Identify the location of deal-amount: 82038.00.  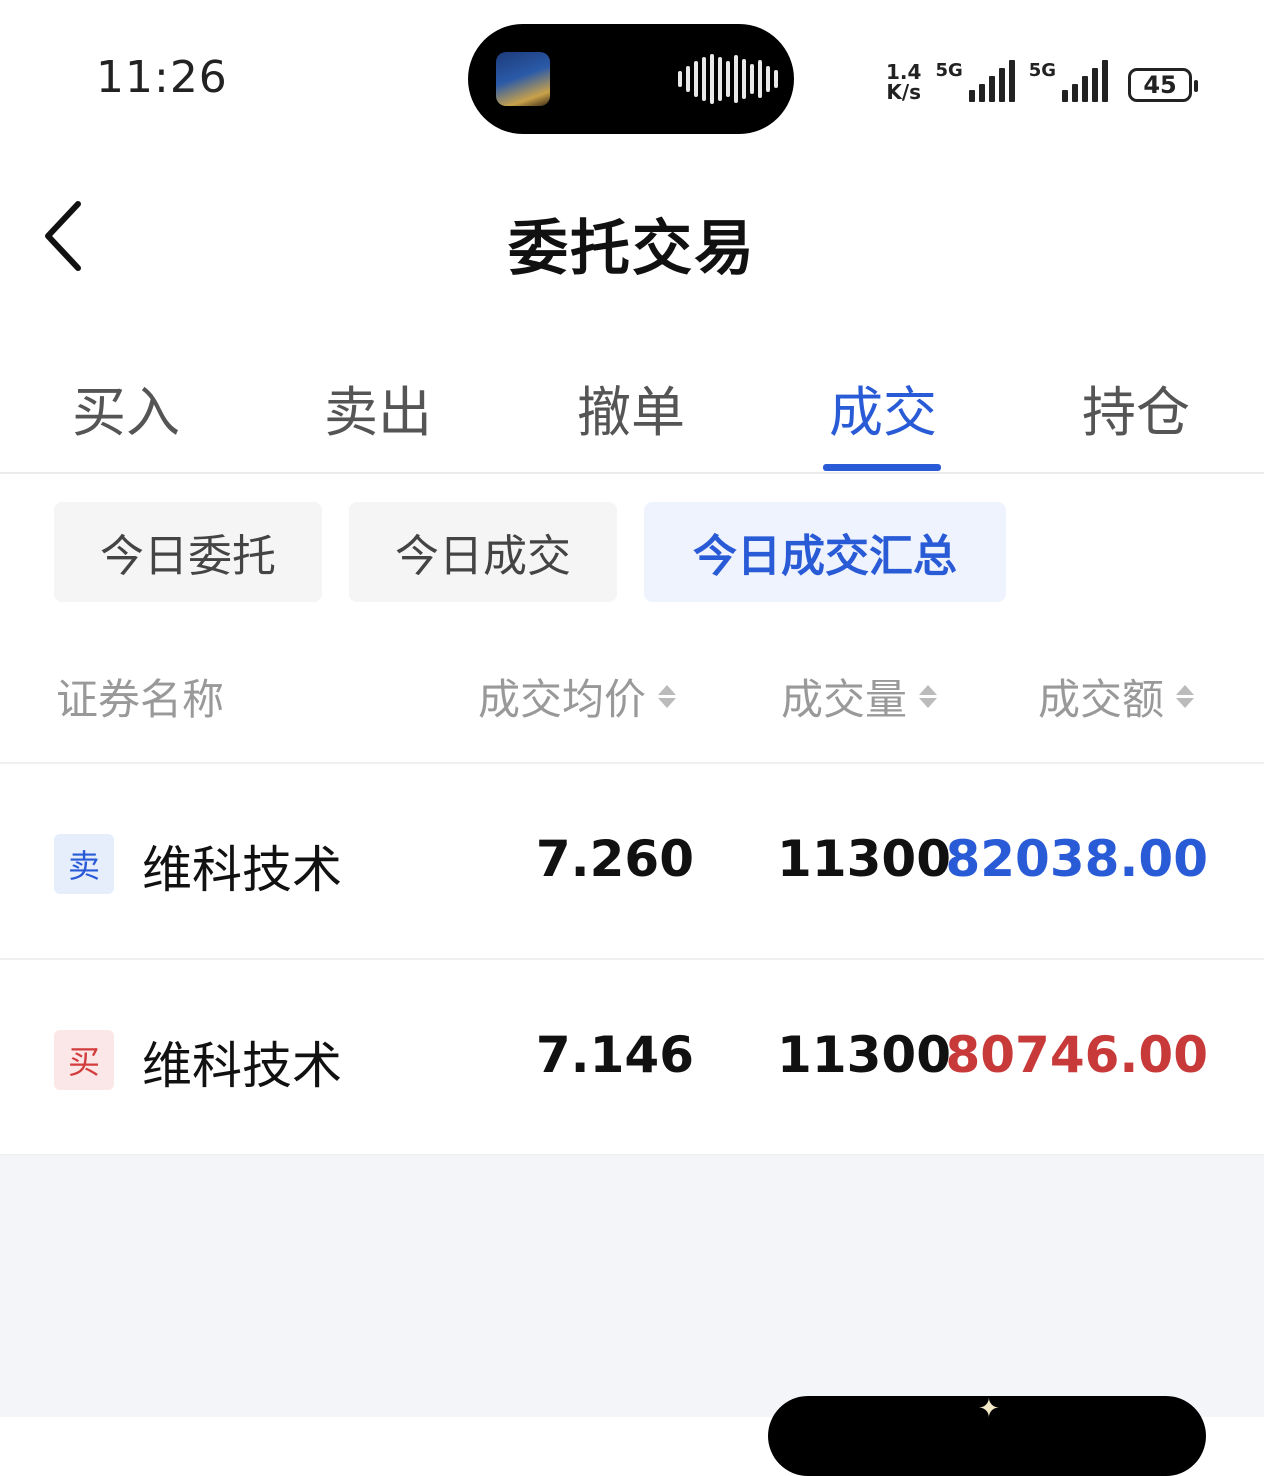
(1076, 859).